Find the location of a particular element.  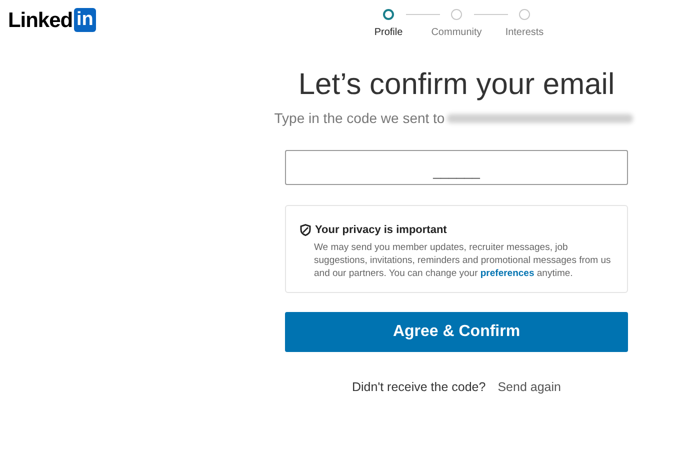

privacy-title: Your privacy is important is located at coordinates (381, 230).